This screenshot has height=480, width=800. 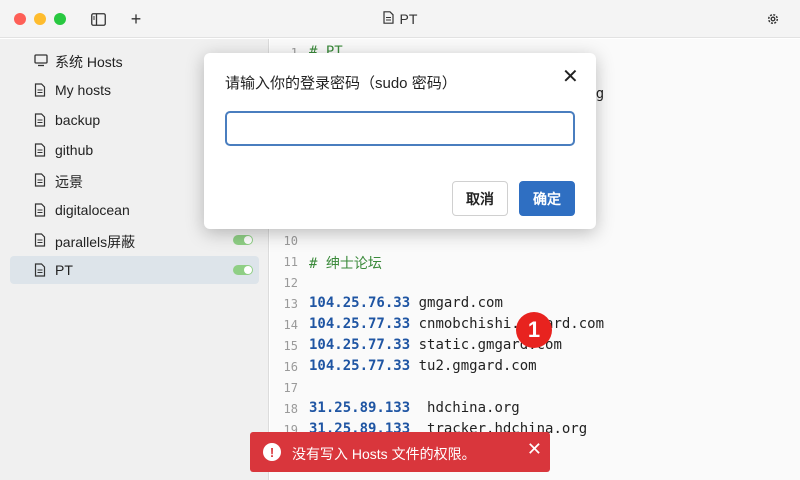 I want to click on code-line: 18 31.25.89.133 hdchina.org, so click(x=535, y=409).